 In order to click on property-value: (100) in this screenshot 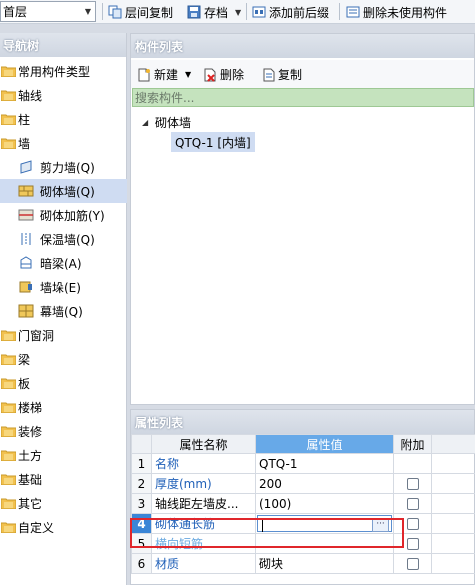, I will do `click(324, 503)`.